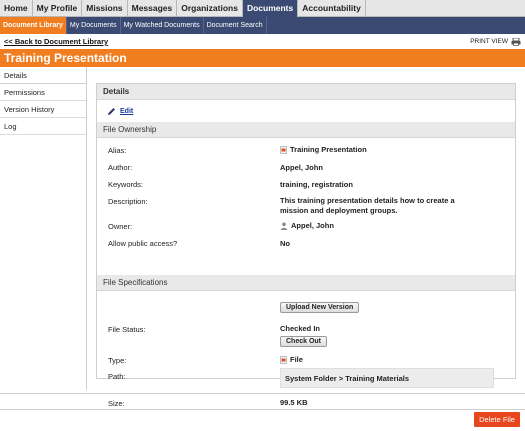  What do you see at coordinates (94, 25) in the screenshot?
I see `subnav-my-documents: My Documents` at bounding box center [94, 25].